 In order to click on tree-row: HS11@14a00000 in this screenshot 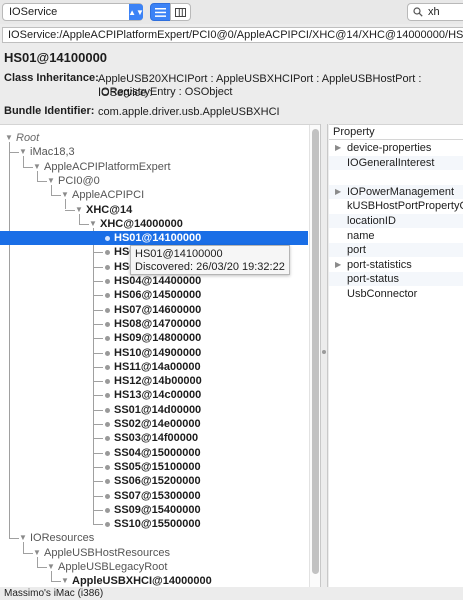, I will do `click(154, 367)`.